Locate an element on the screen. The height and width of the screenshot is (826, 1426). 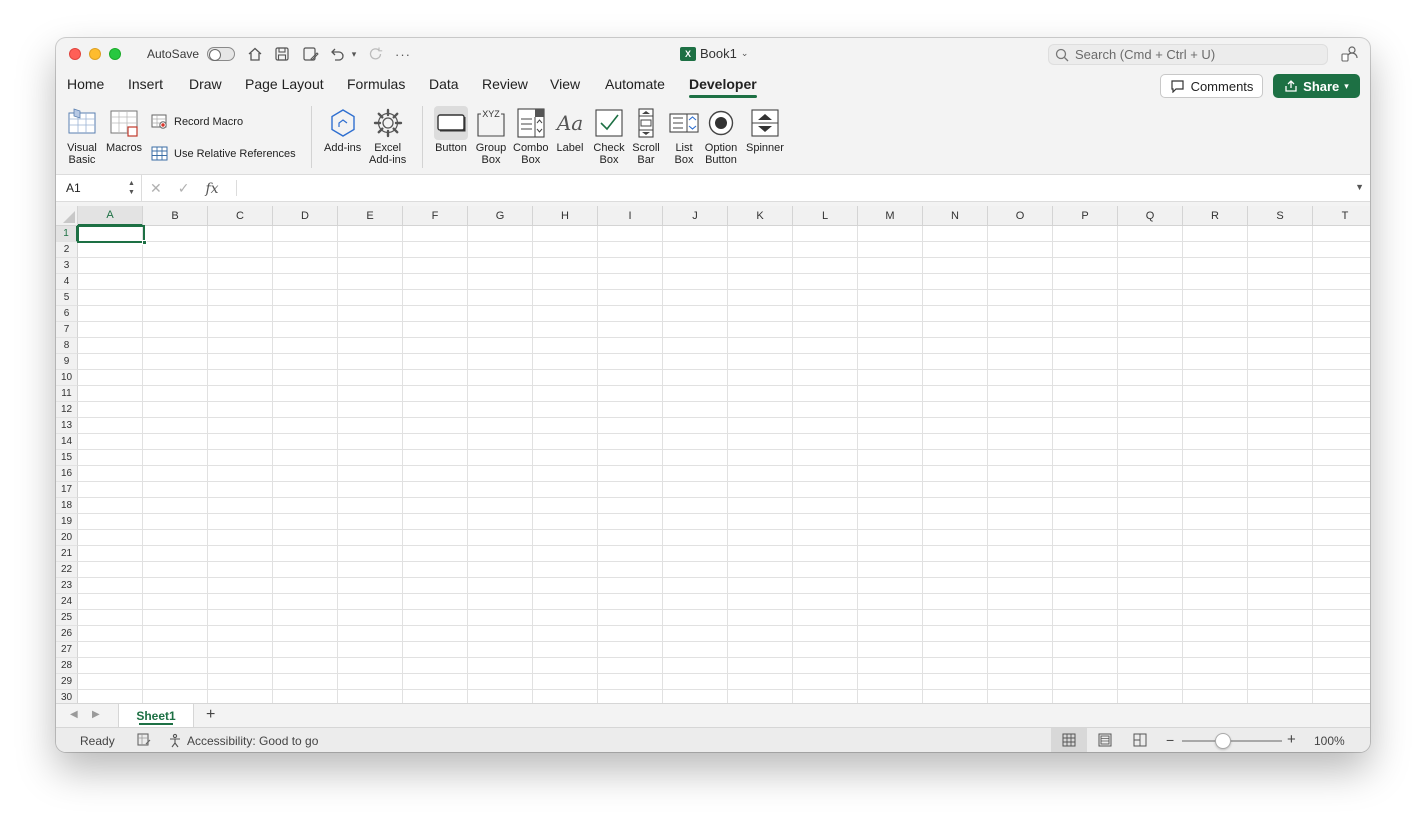
row-header-23: 23 is located at coordinates (67, 586).